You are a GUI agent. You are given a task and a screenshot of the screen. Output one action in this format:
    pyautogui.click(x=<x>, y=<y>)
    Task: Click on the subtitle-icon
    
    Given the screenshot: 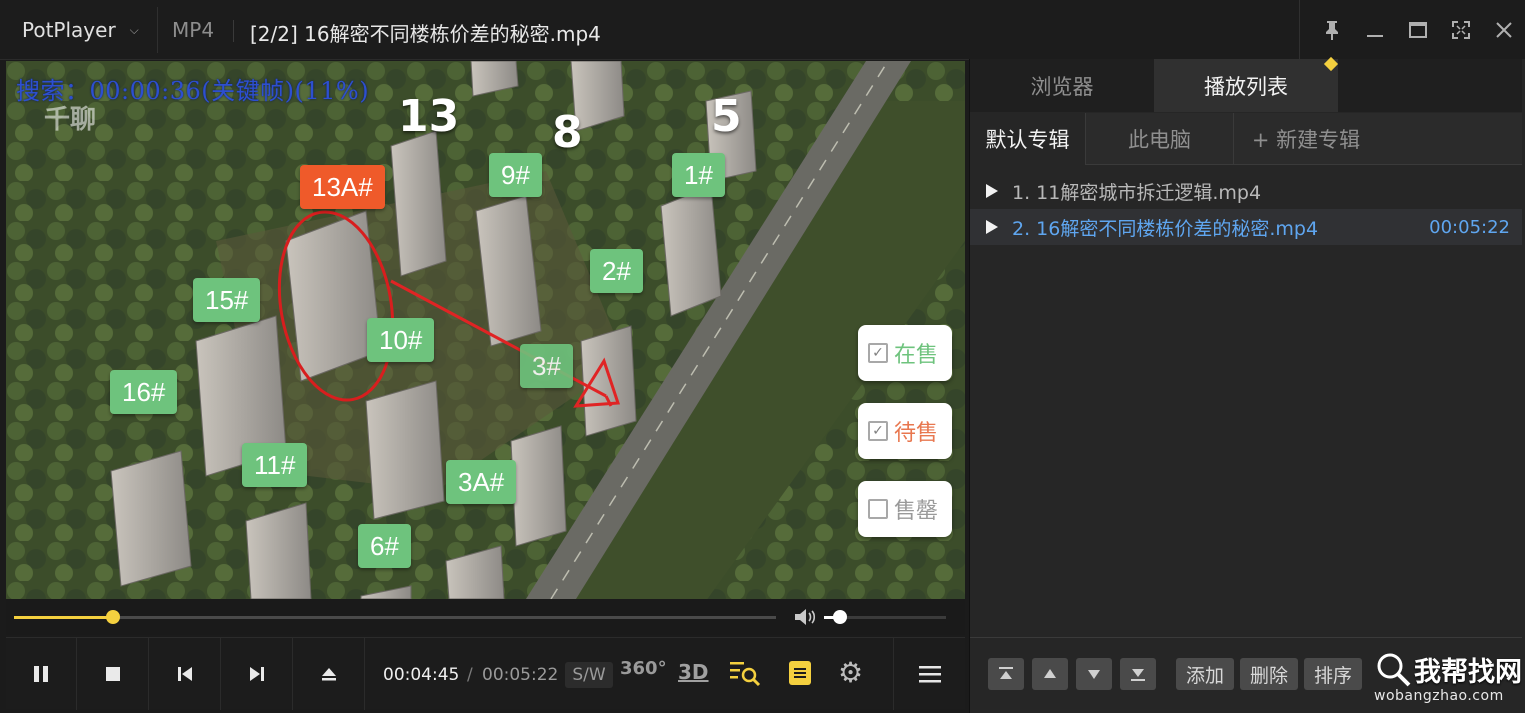 What is the action you would take?
    pyautogui.click(x=800, y=673)
    